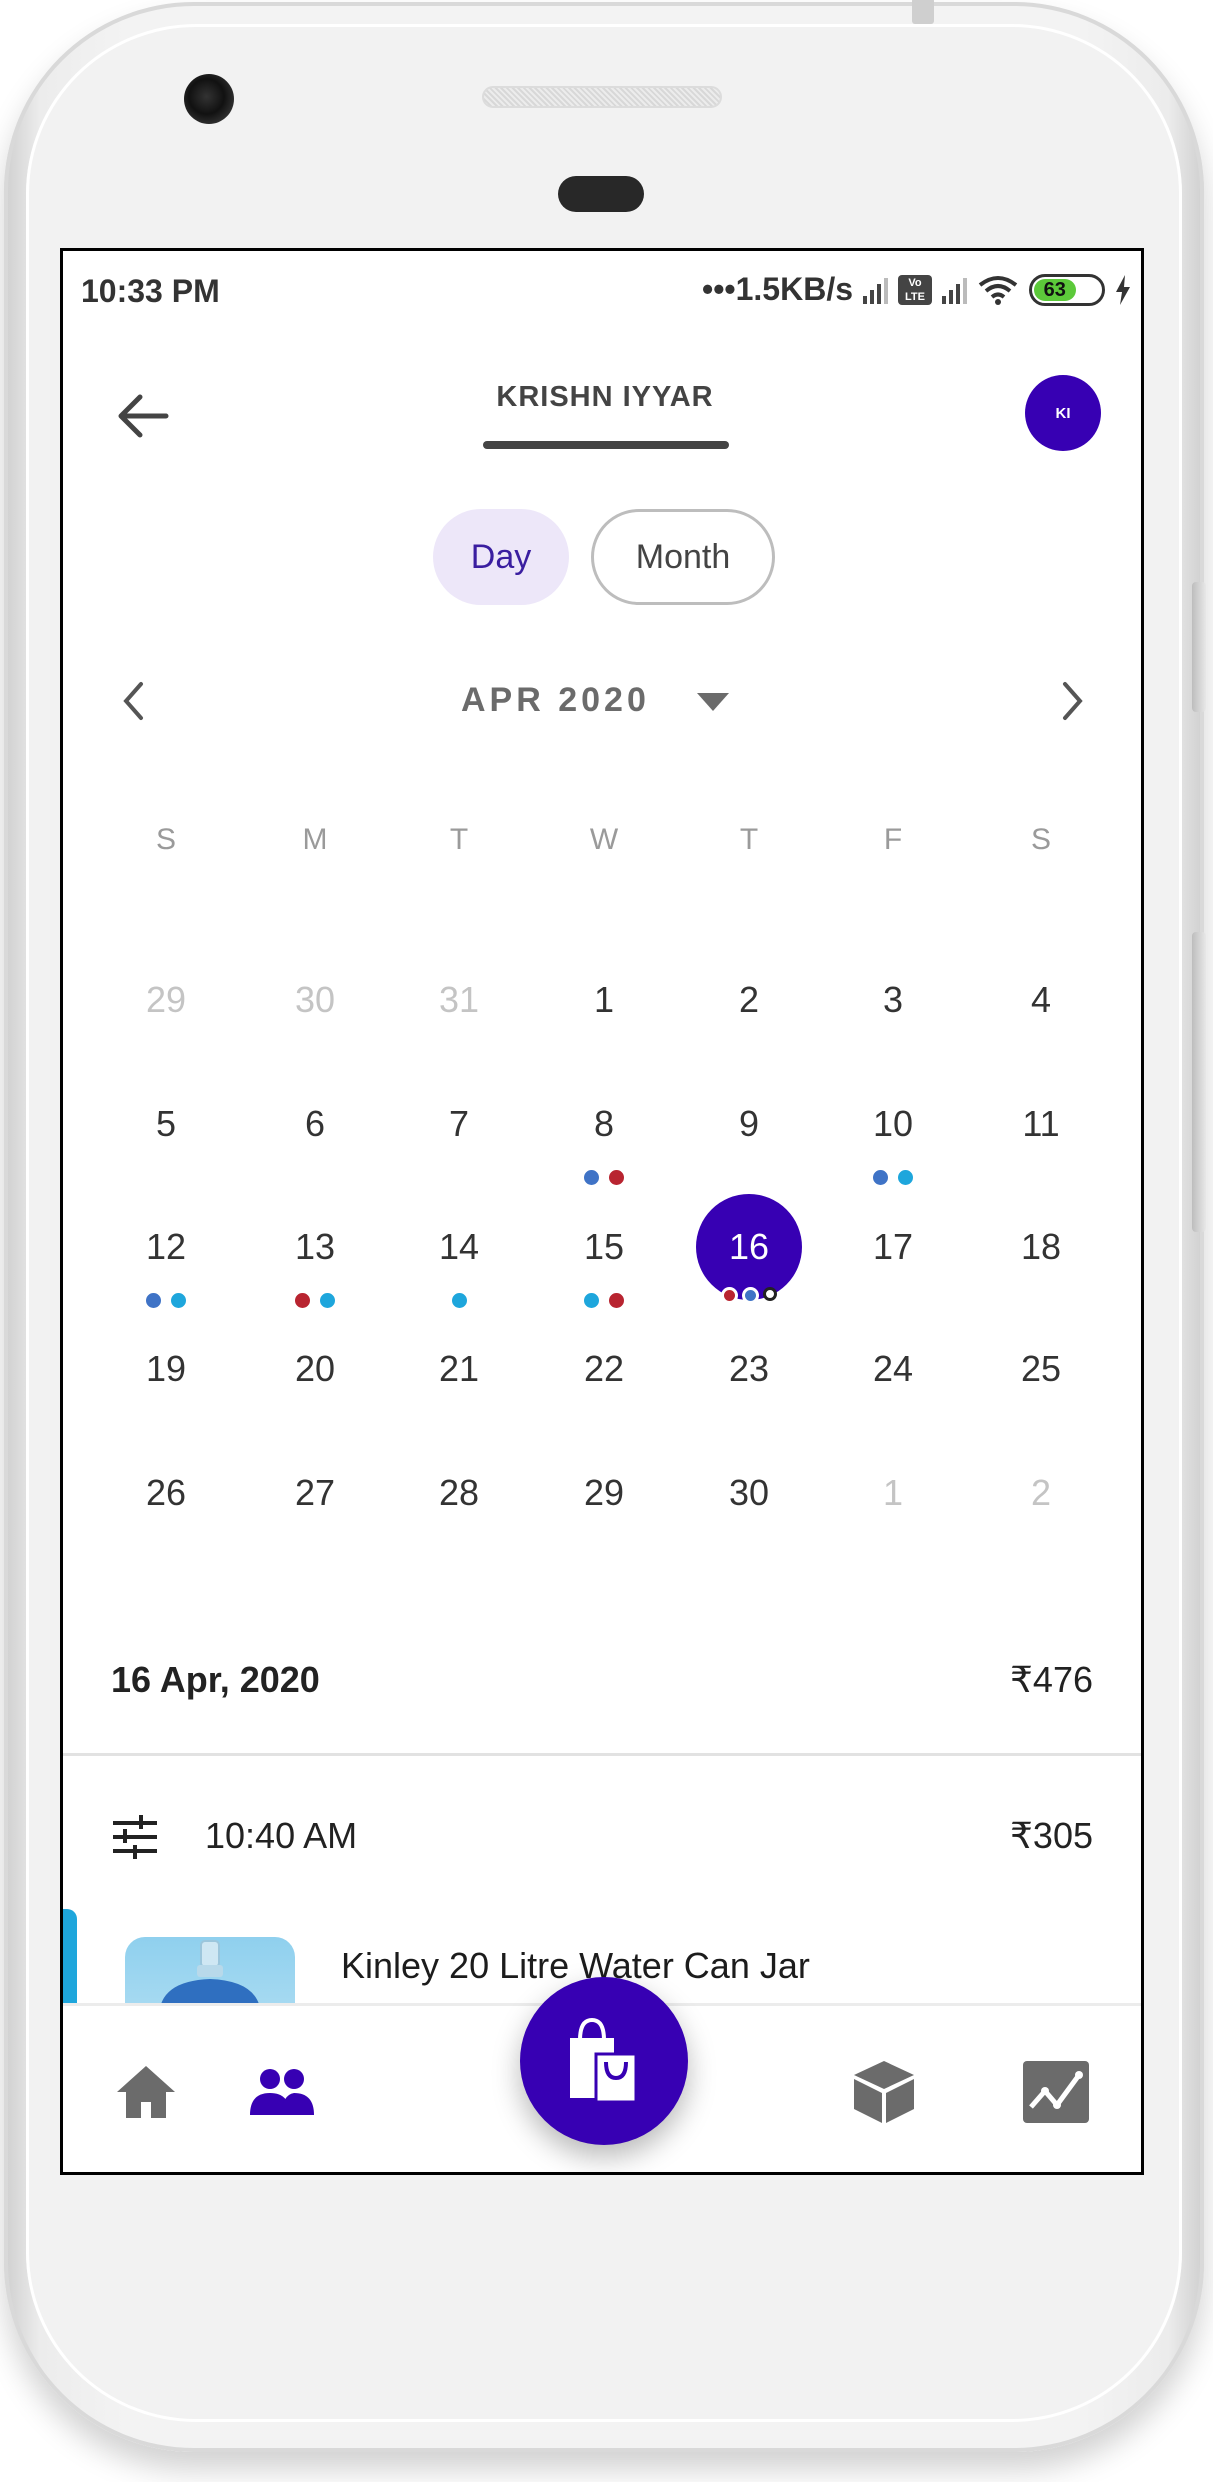  What do you see at coordinates (749, 1124) in the screenshot?
I see `calendar-day: 9` at bounding box center [749, 1124].